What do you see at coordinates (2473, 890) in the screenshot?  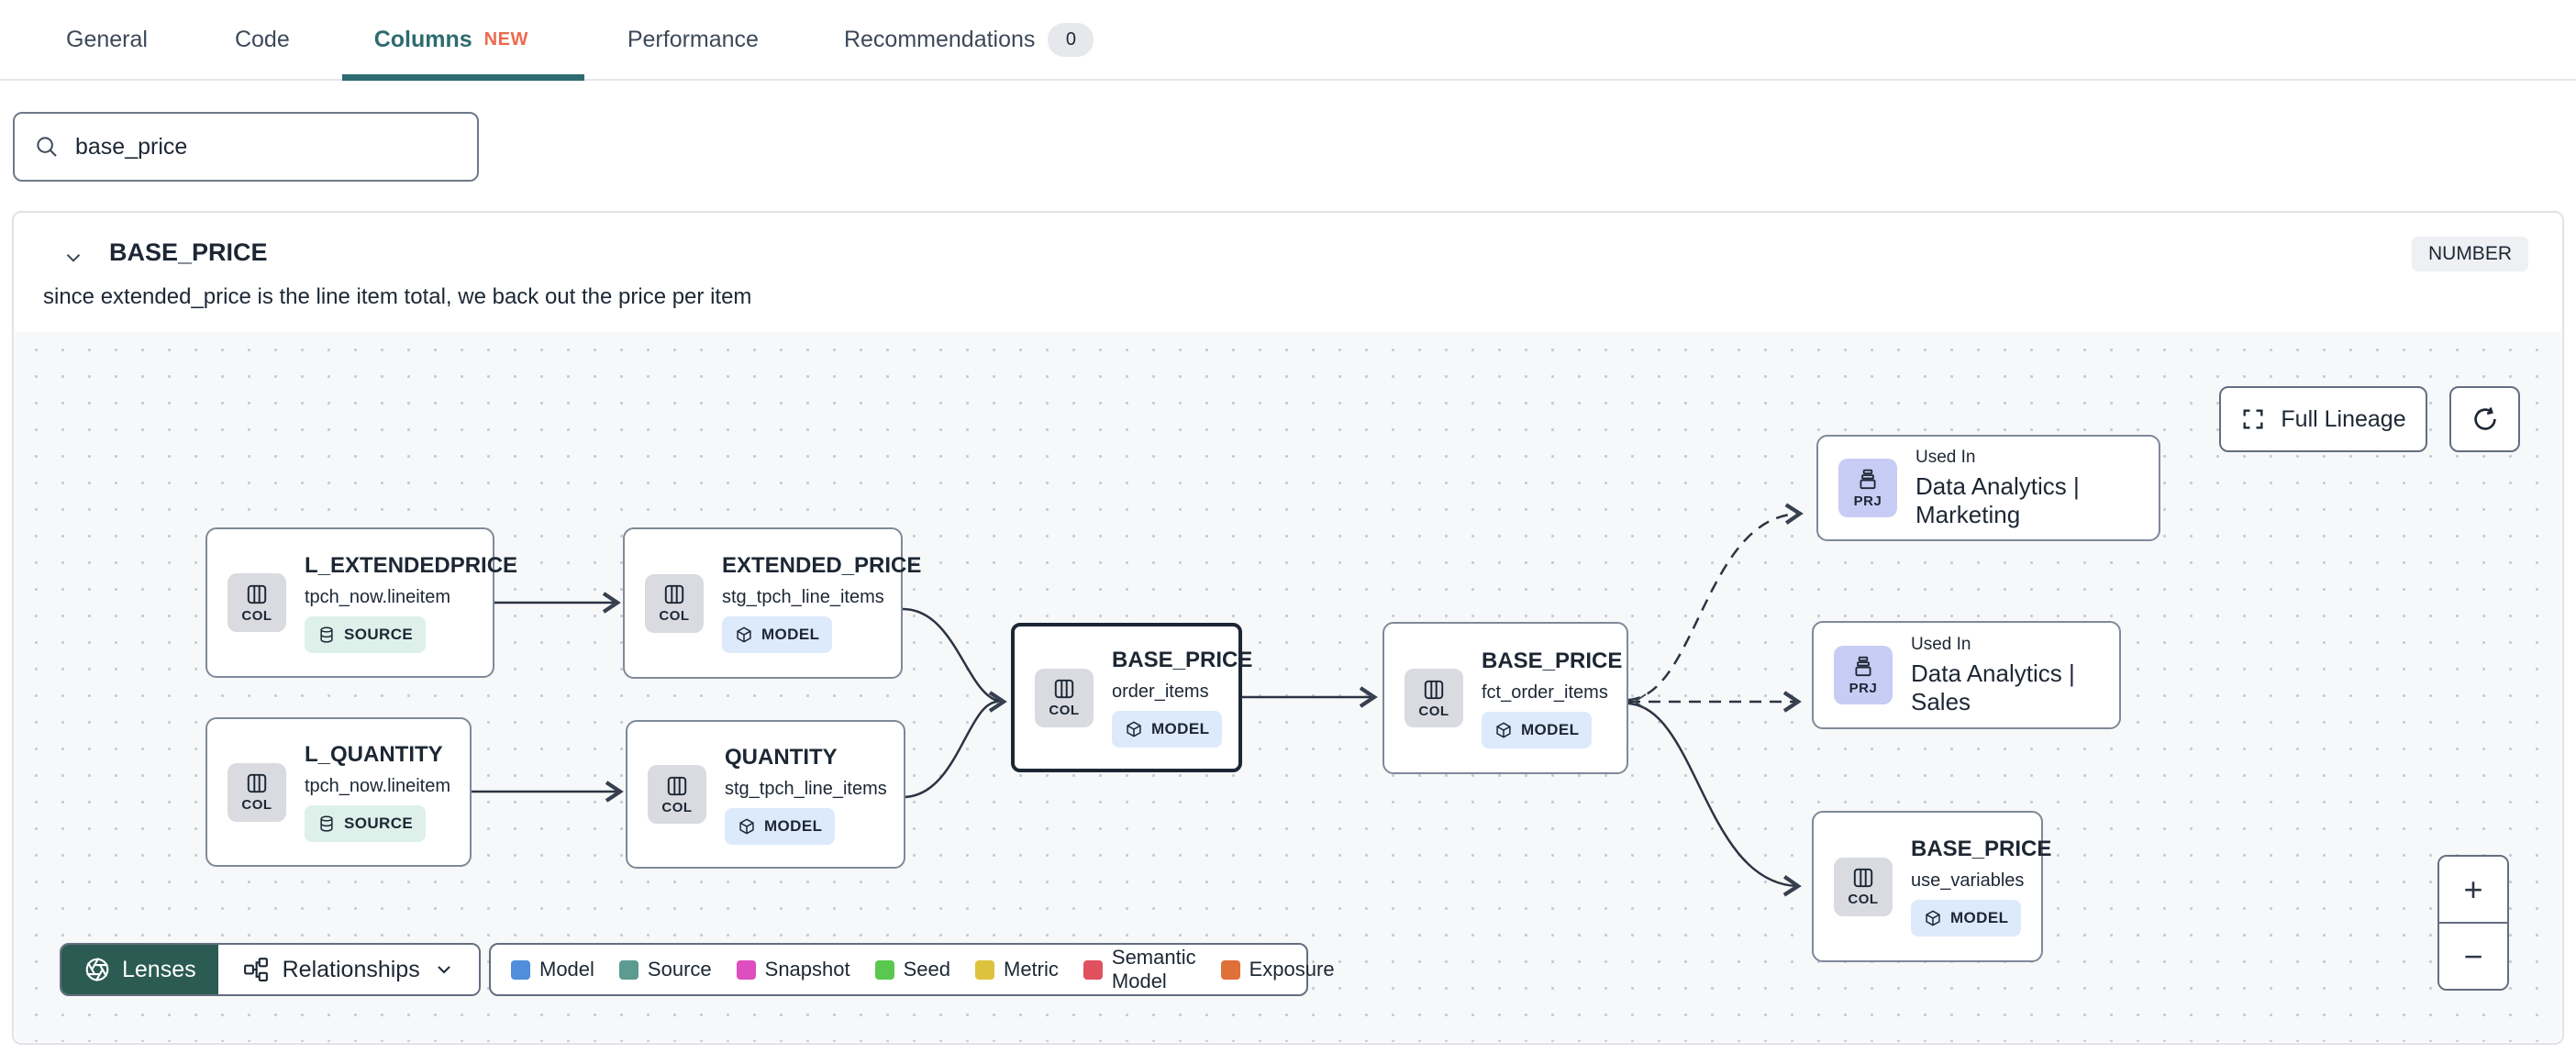 I see `zoom-in-button: +` at bounding box center [2473, 890].